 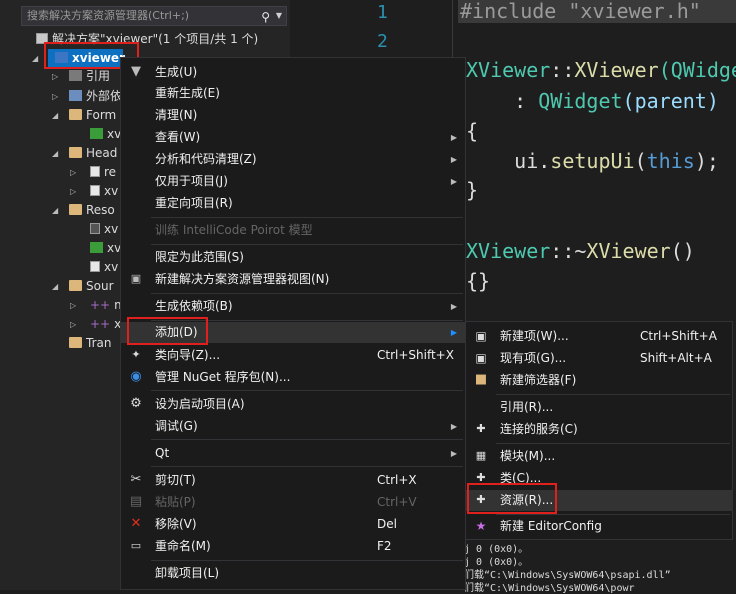 What do you see at coordinates (293, 115) in the screenshot?
I see `menu-item-clean: 清理(N)` at bounding box center [293, 115].